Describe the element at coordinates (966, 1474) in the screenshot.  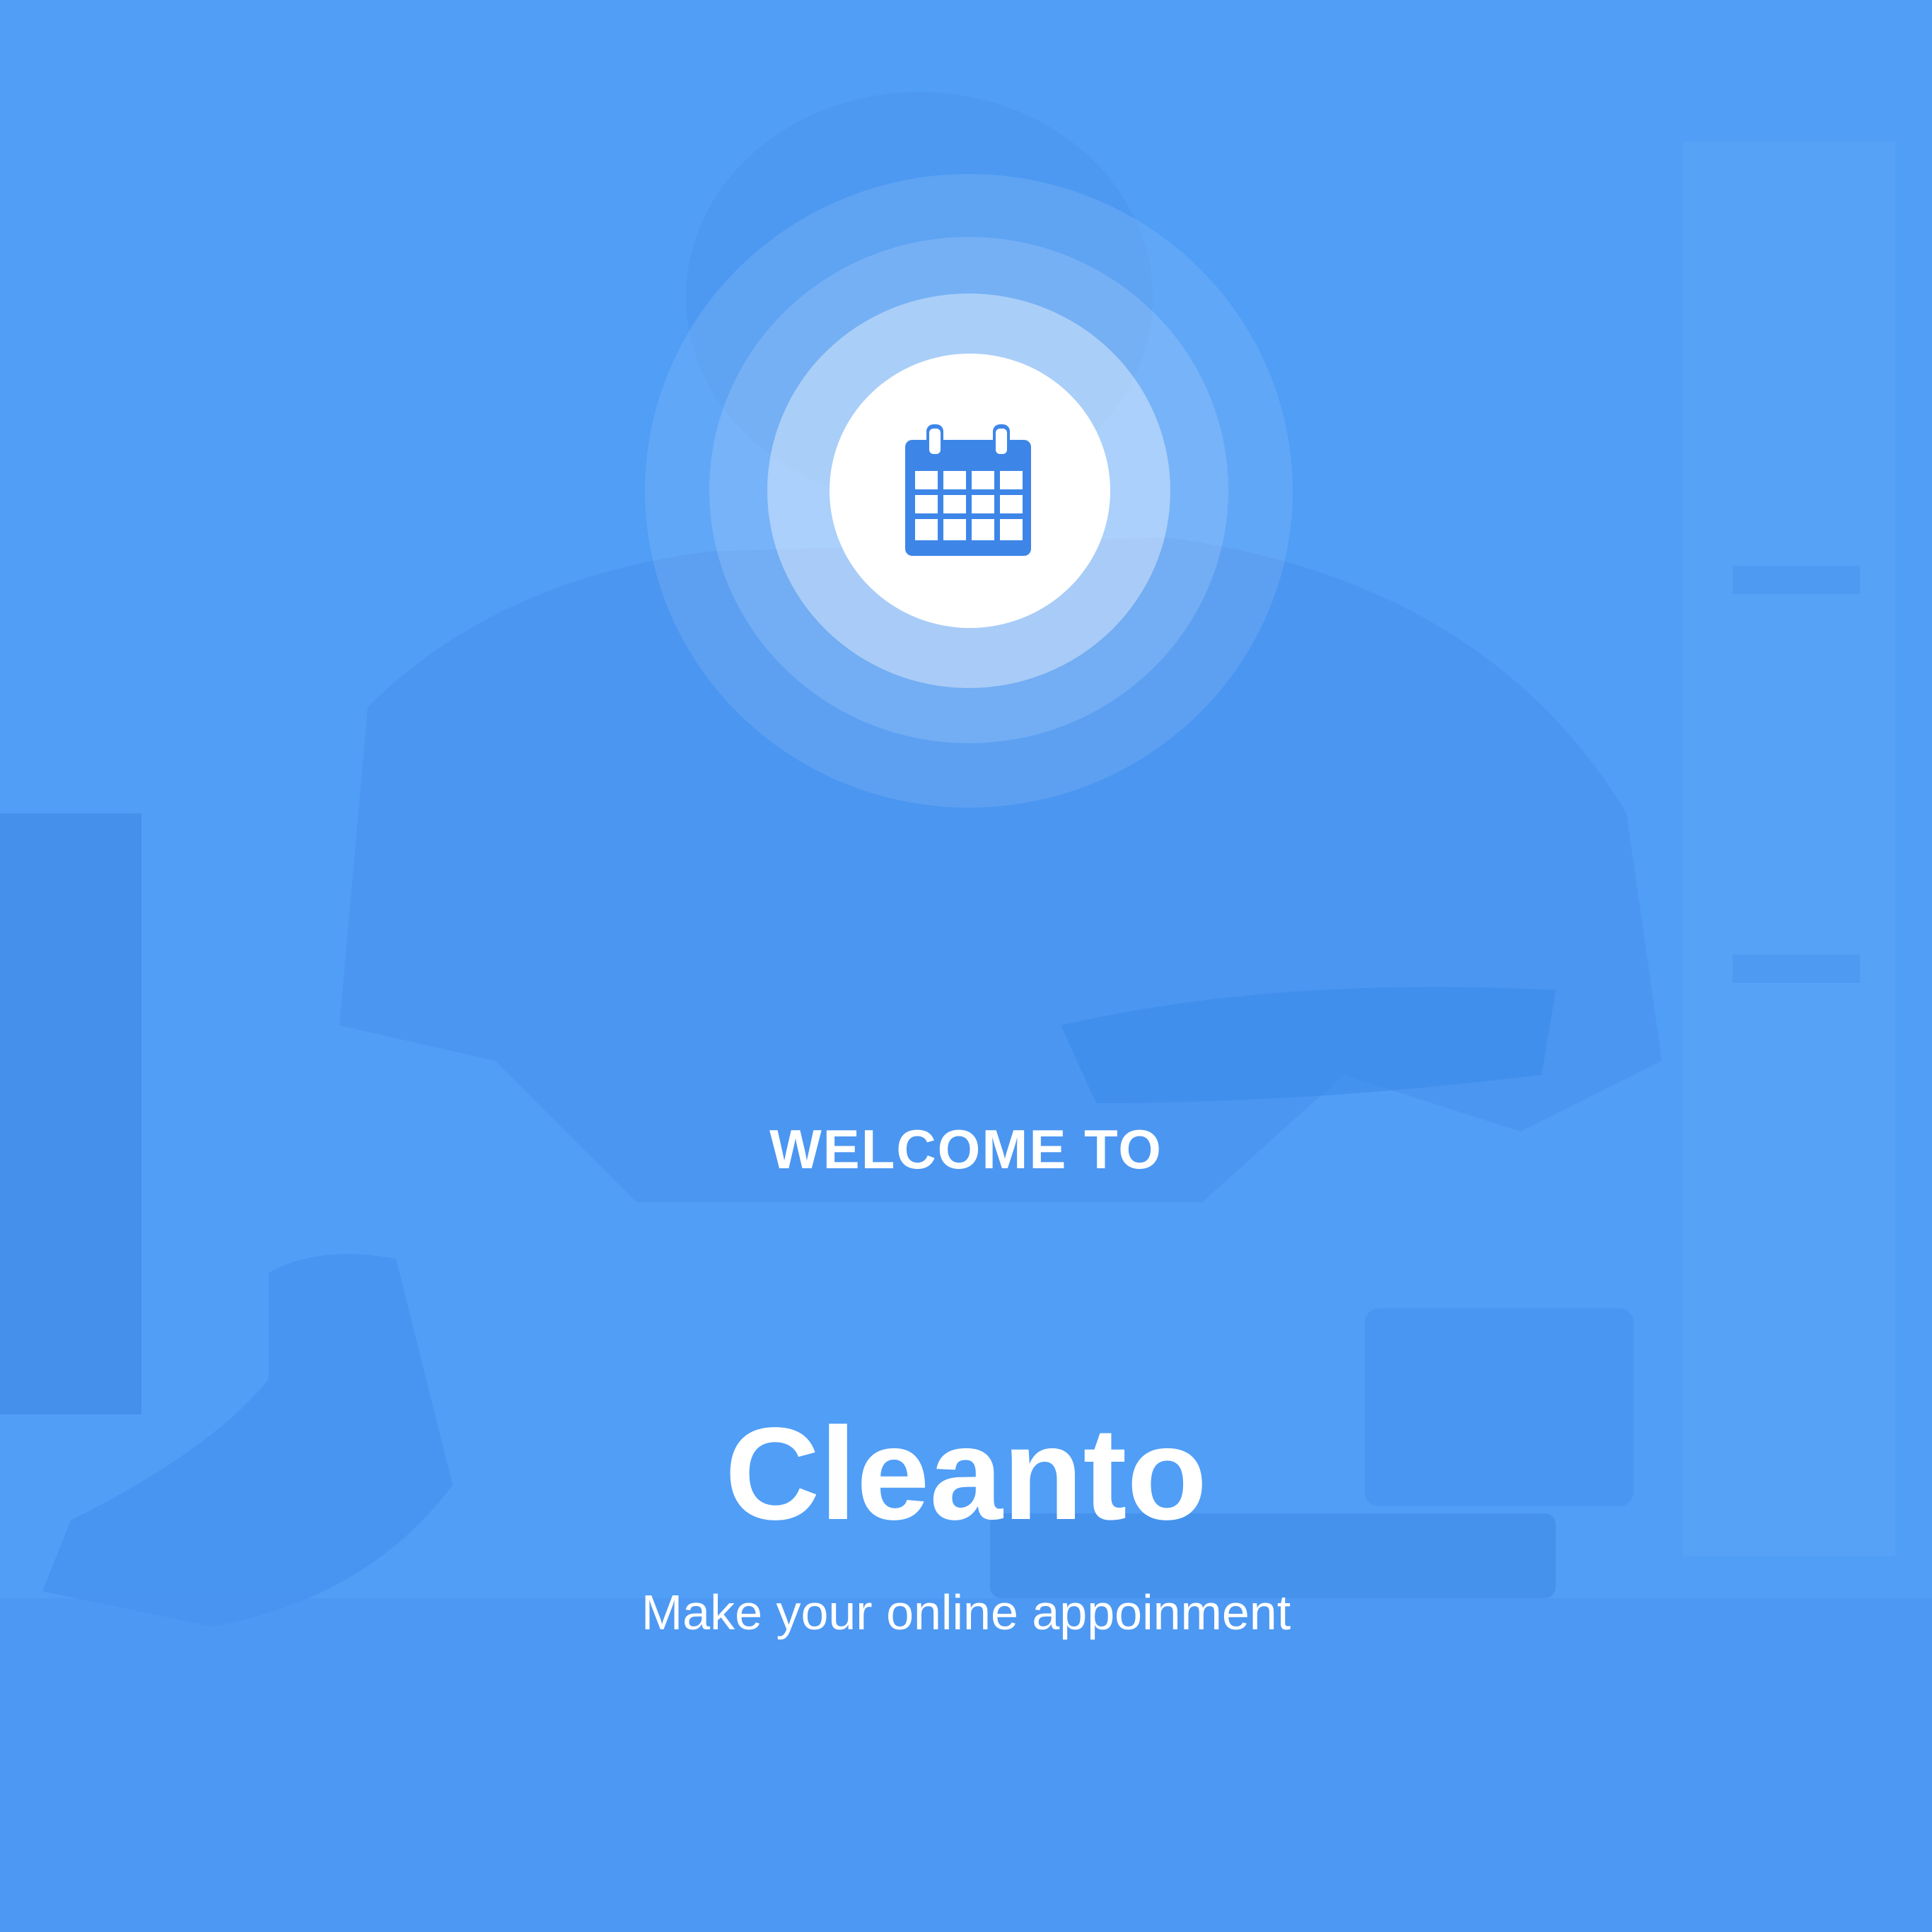
I see `app-name-title: Cleanto` at that location.